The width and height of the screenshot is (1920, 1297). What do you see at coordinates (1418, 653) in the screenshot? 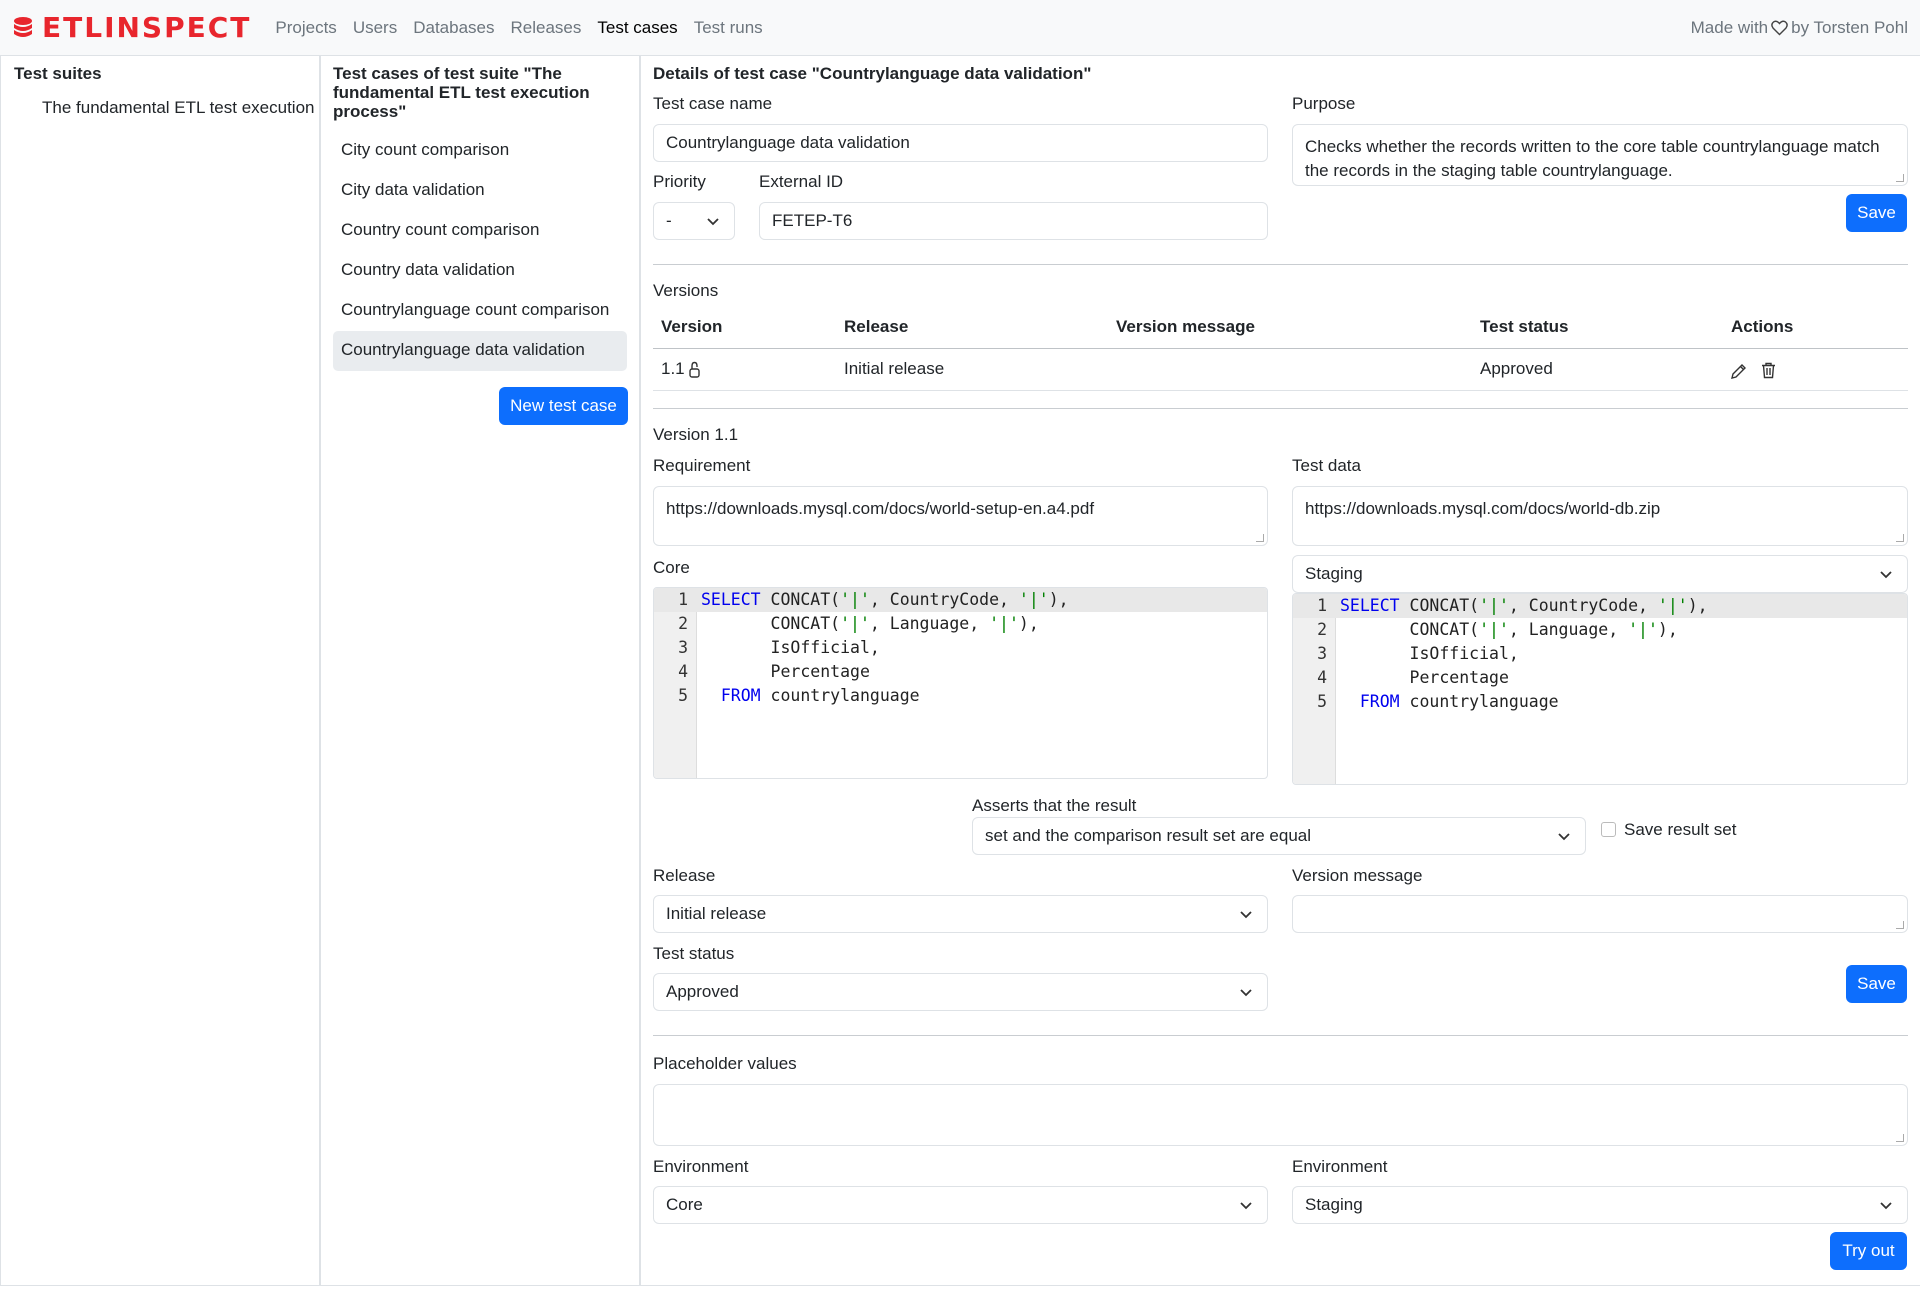
I see `code-line: 3 IsOfficial,` at bounding box center [1418, 653].